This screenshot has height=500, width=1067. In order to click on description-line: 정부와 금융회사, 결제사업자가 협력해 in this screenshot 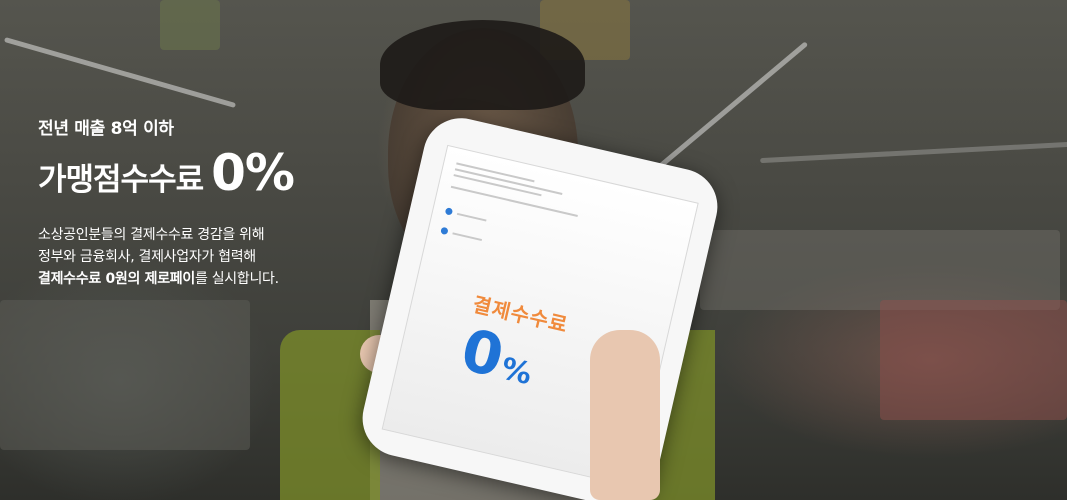, I will do `click(147, 257)`.